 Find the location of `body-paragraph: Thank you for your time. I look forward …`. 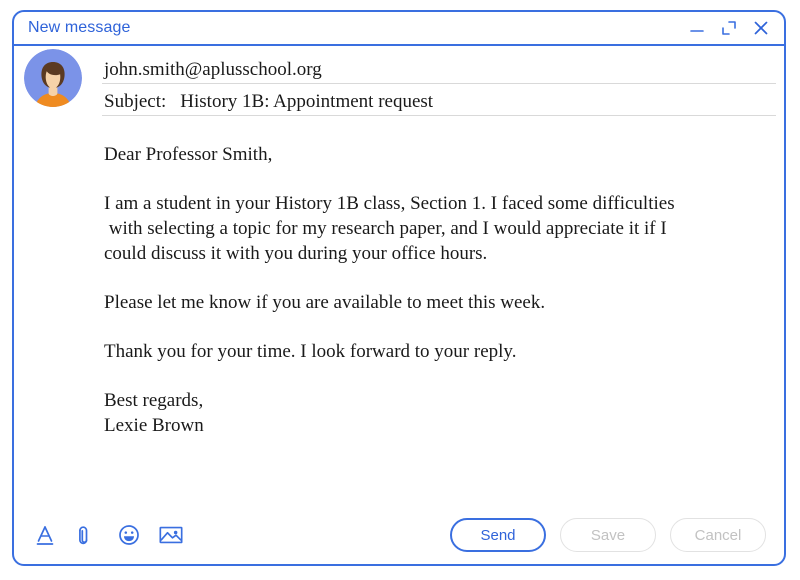

body-paragraph: Thank you for your time. I look forward … is located at coordinates (310, 351).